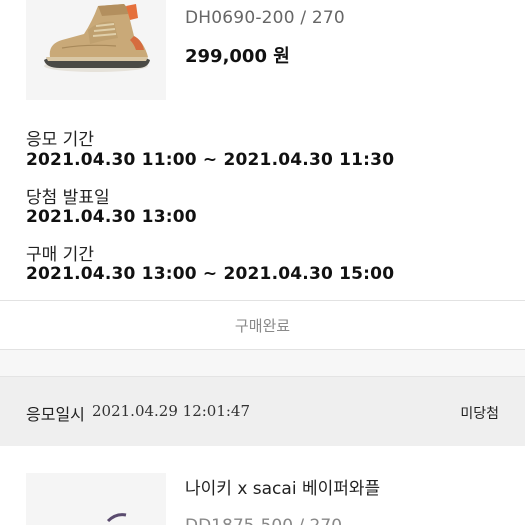  What do you see at coordinates (68, 198) in the screenshot?
I see `announce-date-label: 당첨 발표일` at bounding box center [68, 198].